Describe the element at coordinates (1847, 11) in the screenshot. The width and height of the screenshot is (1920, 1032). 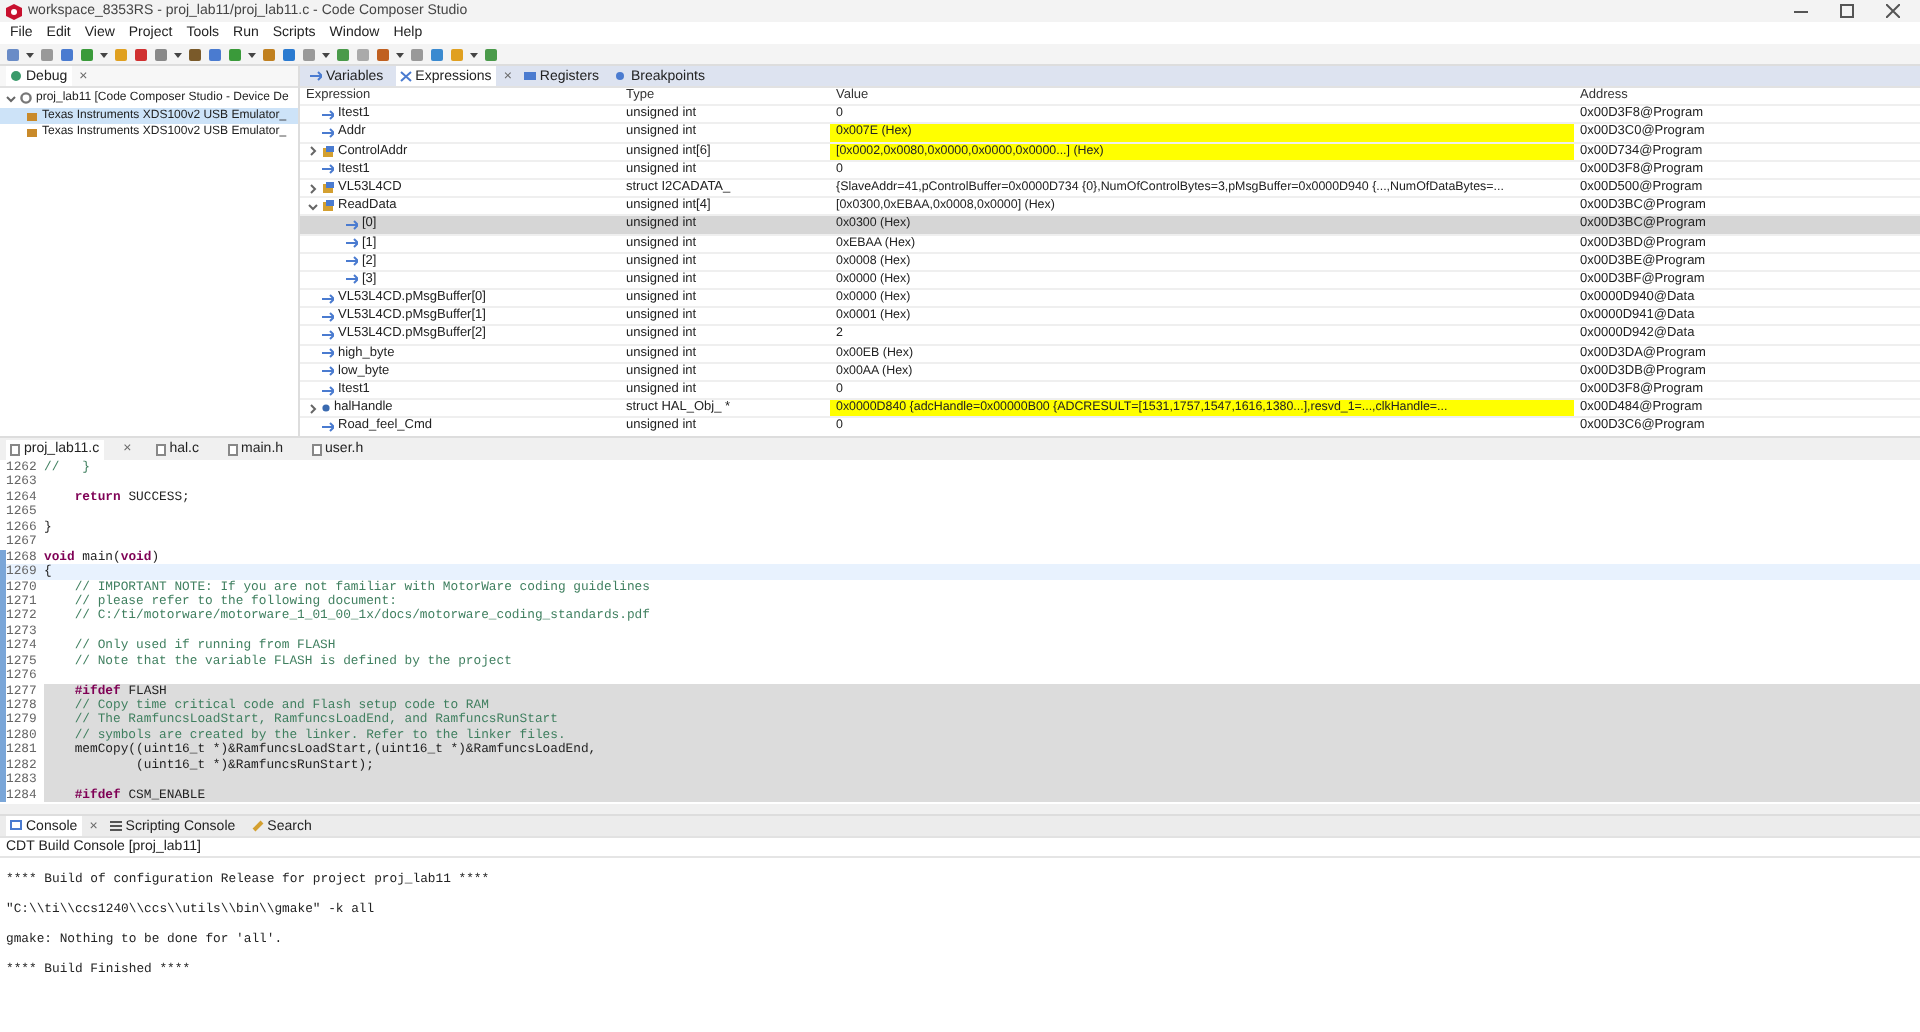
I see `maximize-icon` at that location.